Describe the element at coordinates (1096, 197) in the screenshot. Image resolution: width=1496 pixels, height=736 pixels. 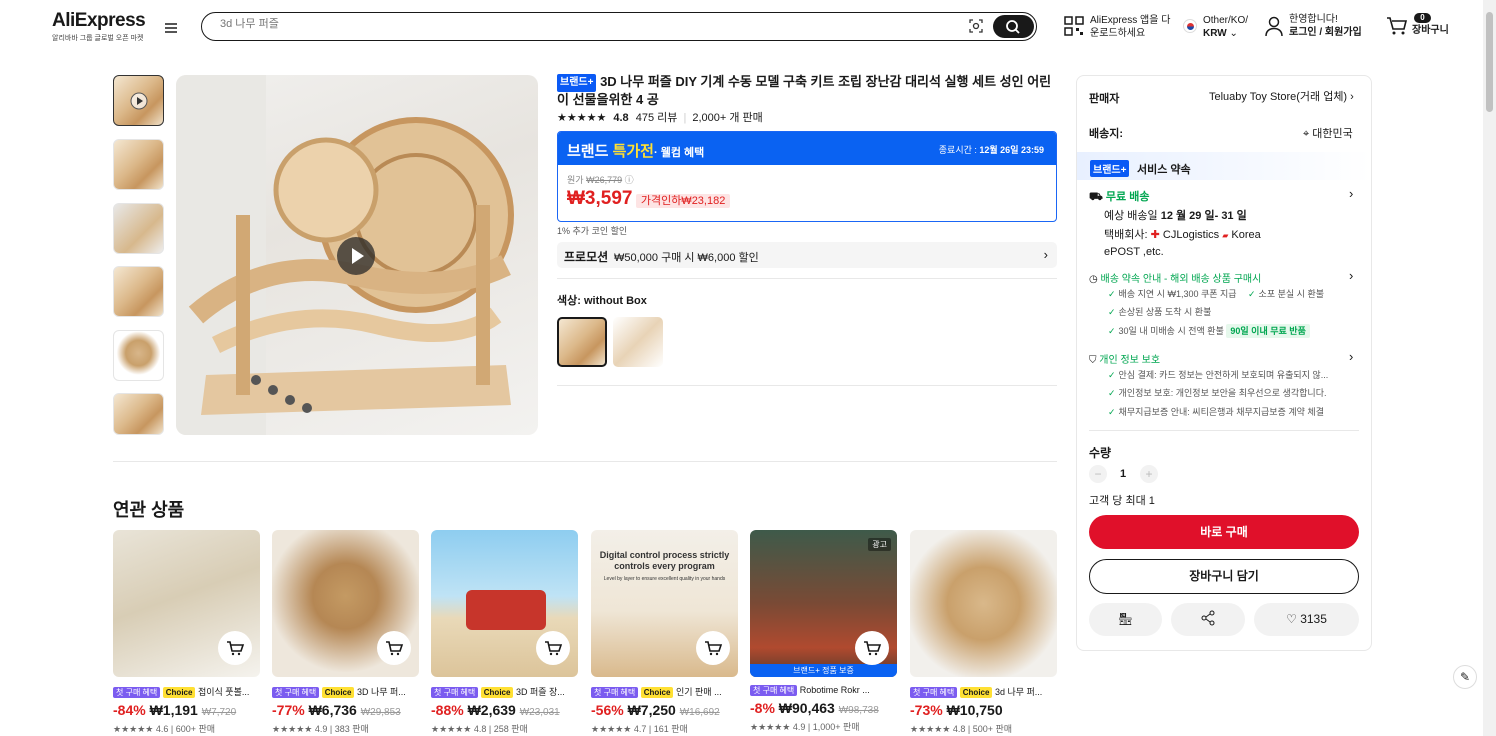
I see `truck-icon: ⛟` at that location.